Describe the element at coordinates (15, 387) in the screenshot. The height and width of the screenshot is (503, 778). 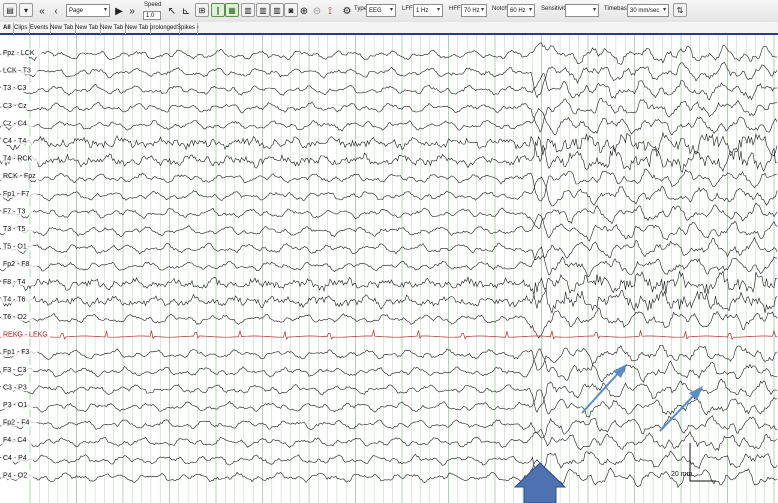
I see `channel-label: C3 - P3` at that location.